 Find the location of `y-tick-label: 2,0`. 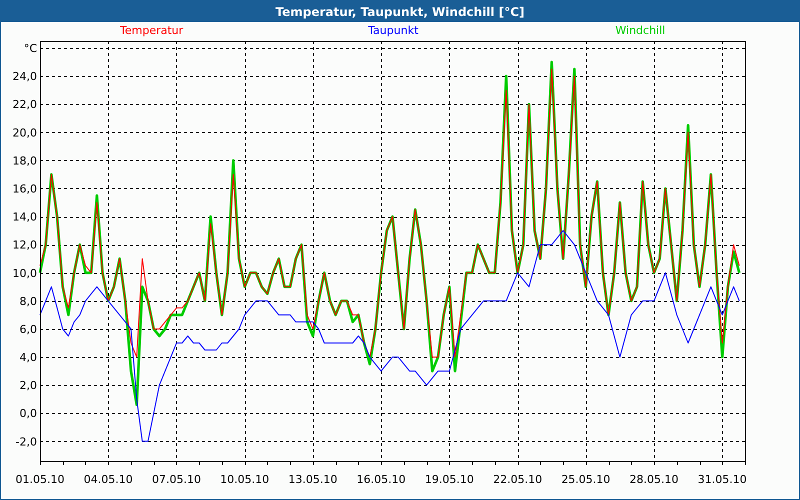

y-tick-label: 2,0 is located at coordinates (28, 385).